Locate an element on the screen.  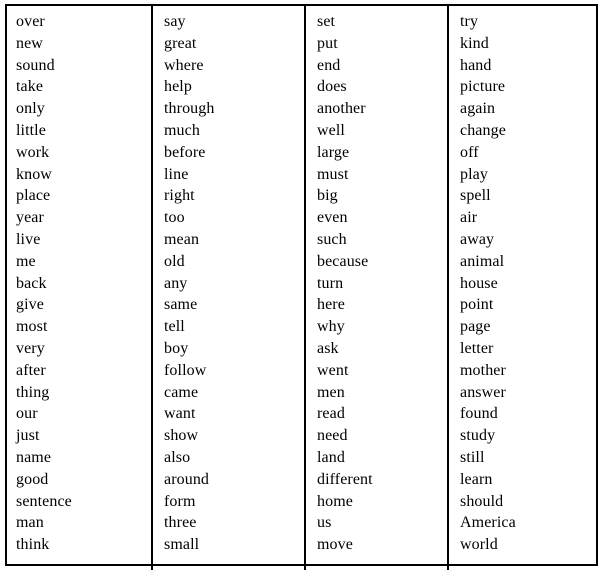
word-item: small is located at coordinates (182, 545).